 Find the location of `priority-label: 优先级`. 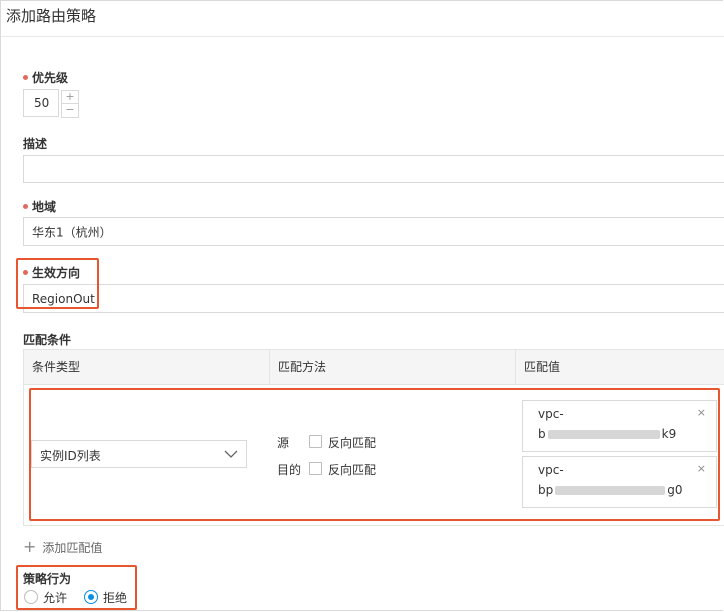

priority-label: 优先级 is located at coordinates (45, 77).